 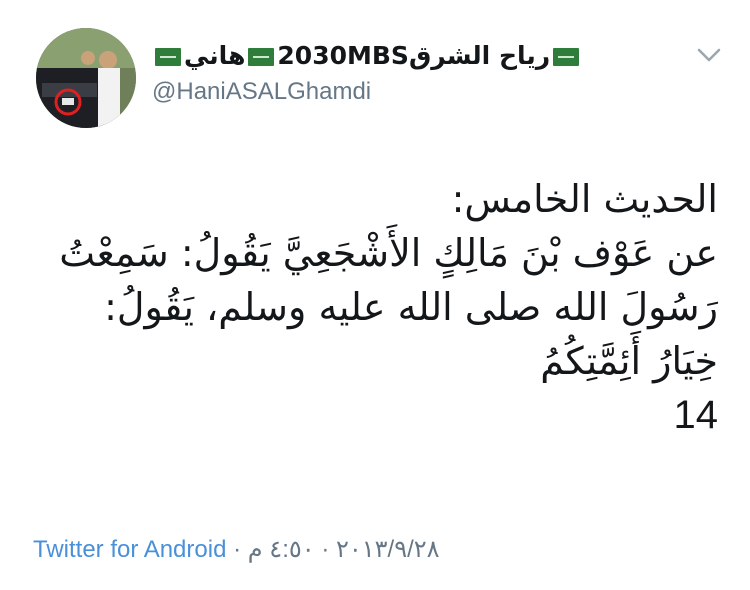 I want to click on display-name-suffix: هاني, so click(x=215, y=55).